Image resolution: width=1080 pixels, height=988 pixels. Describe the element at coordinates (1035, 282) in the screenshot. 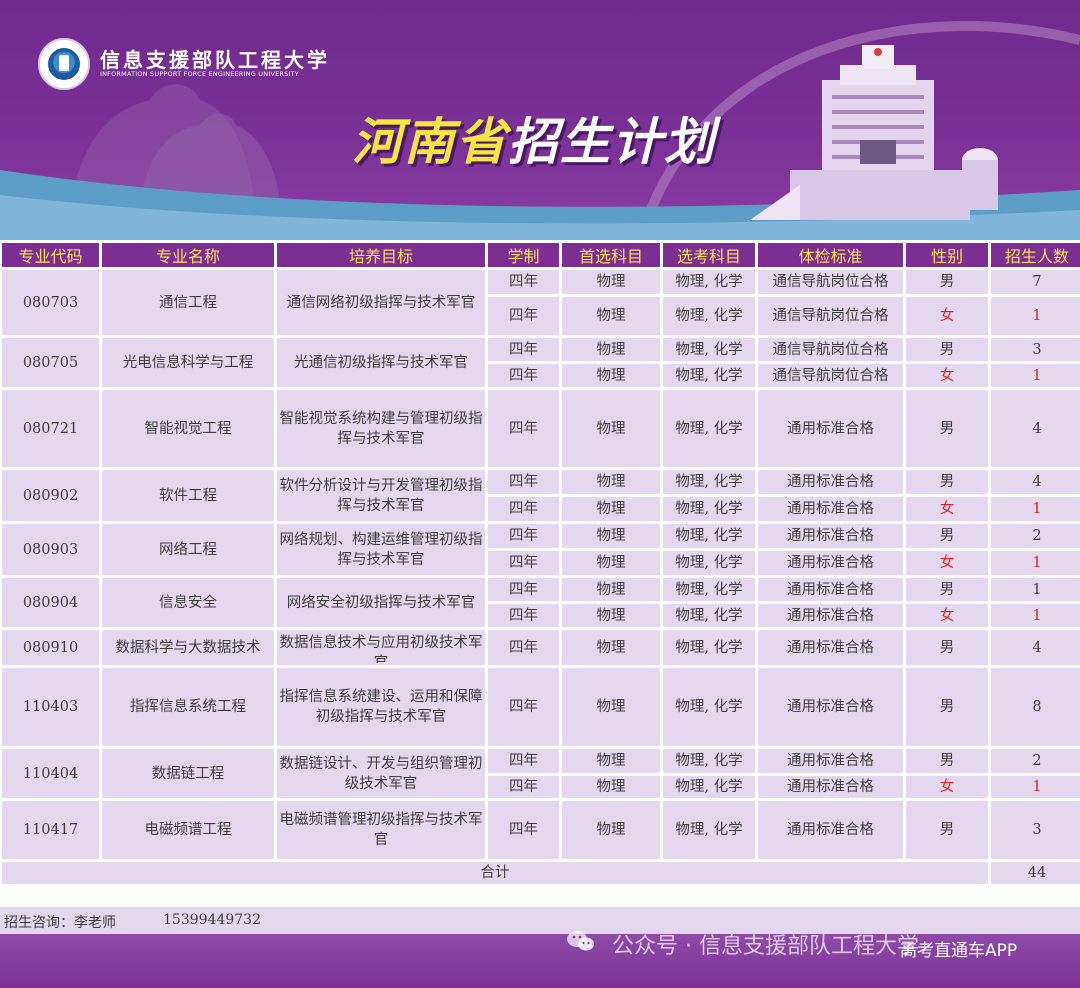

I see `enroll-count: 7` at that location.